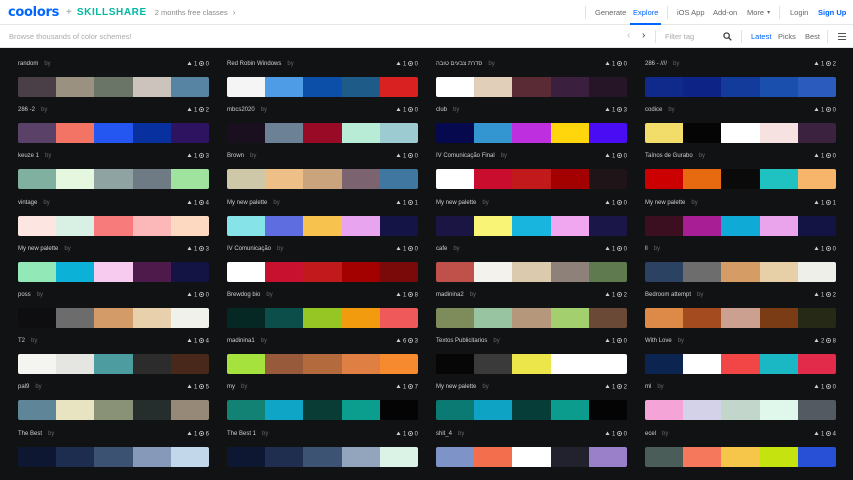  I want to click on palette-card: keuze 1 by 1 3, so click(113, 170).